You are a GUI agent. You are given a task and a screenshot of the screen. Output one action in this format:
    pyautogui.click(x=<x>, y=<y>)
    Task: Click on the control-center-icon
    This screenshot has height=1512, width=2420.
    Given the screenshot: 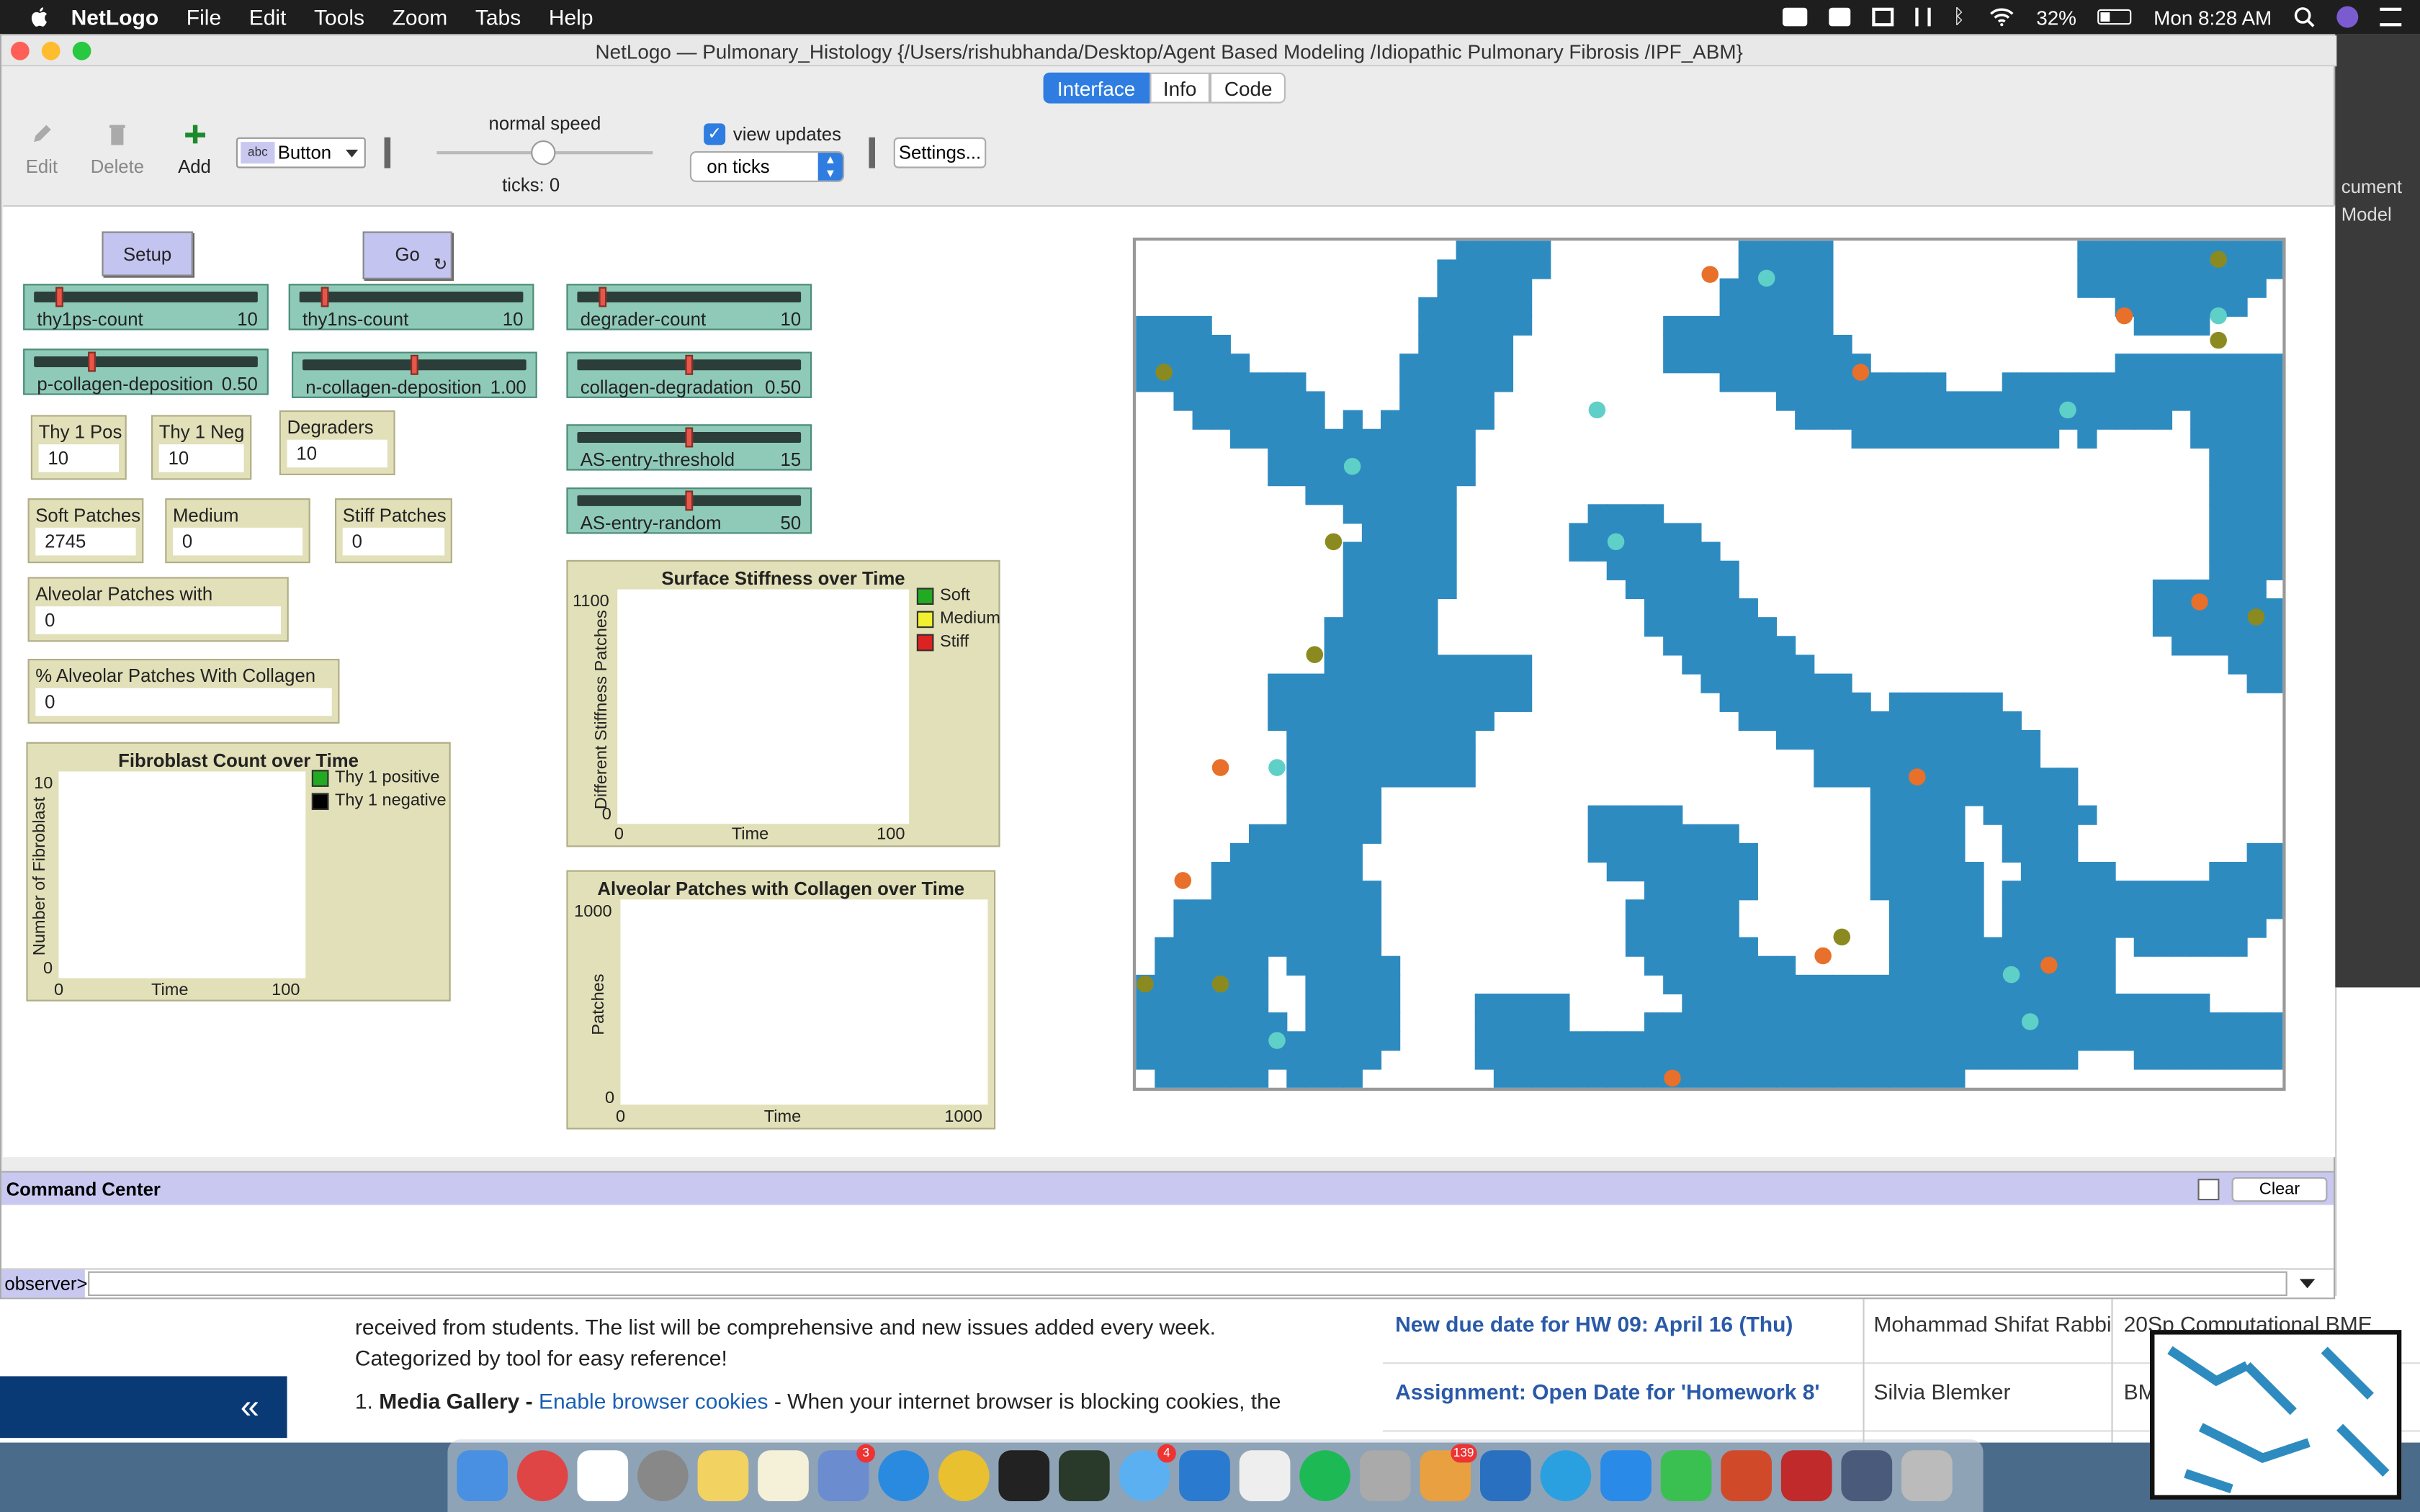 What is the action you would take?
    pyautogui.click(x=2391, y=17)
    